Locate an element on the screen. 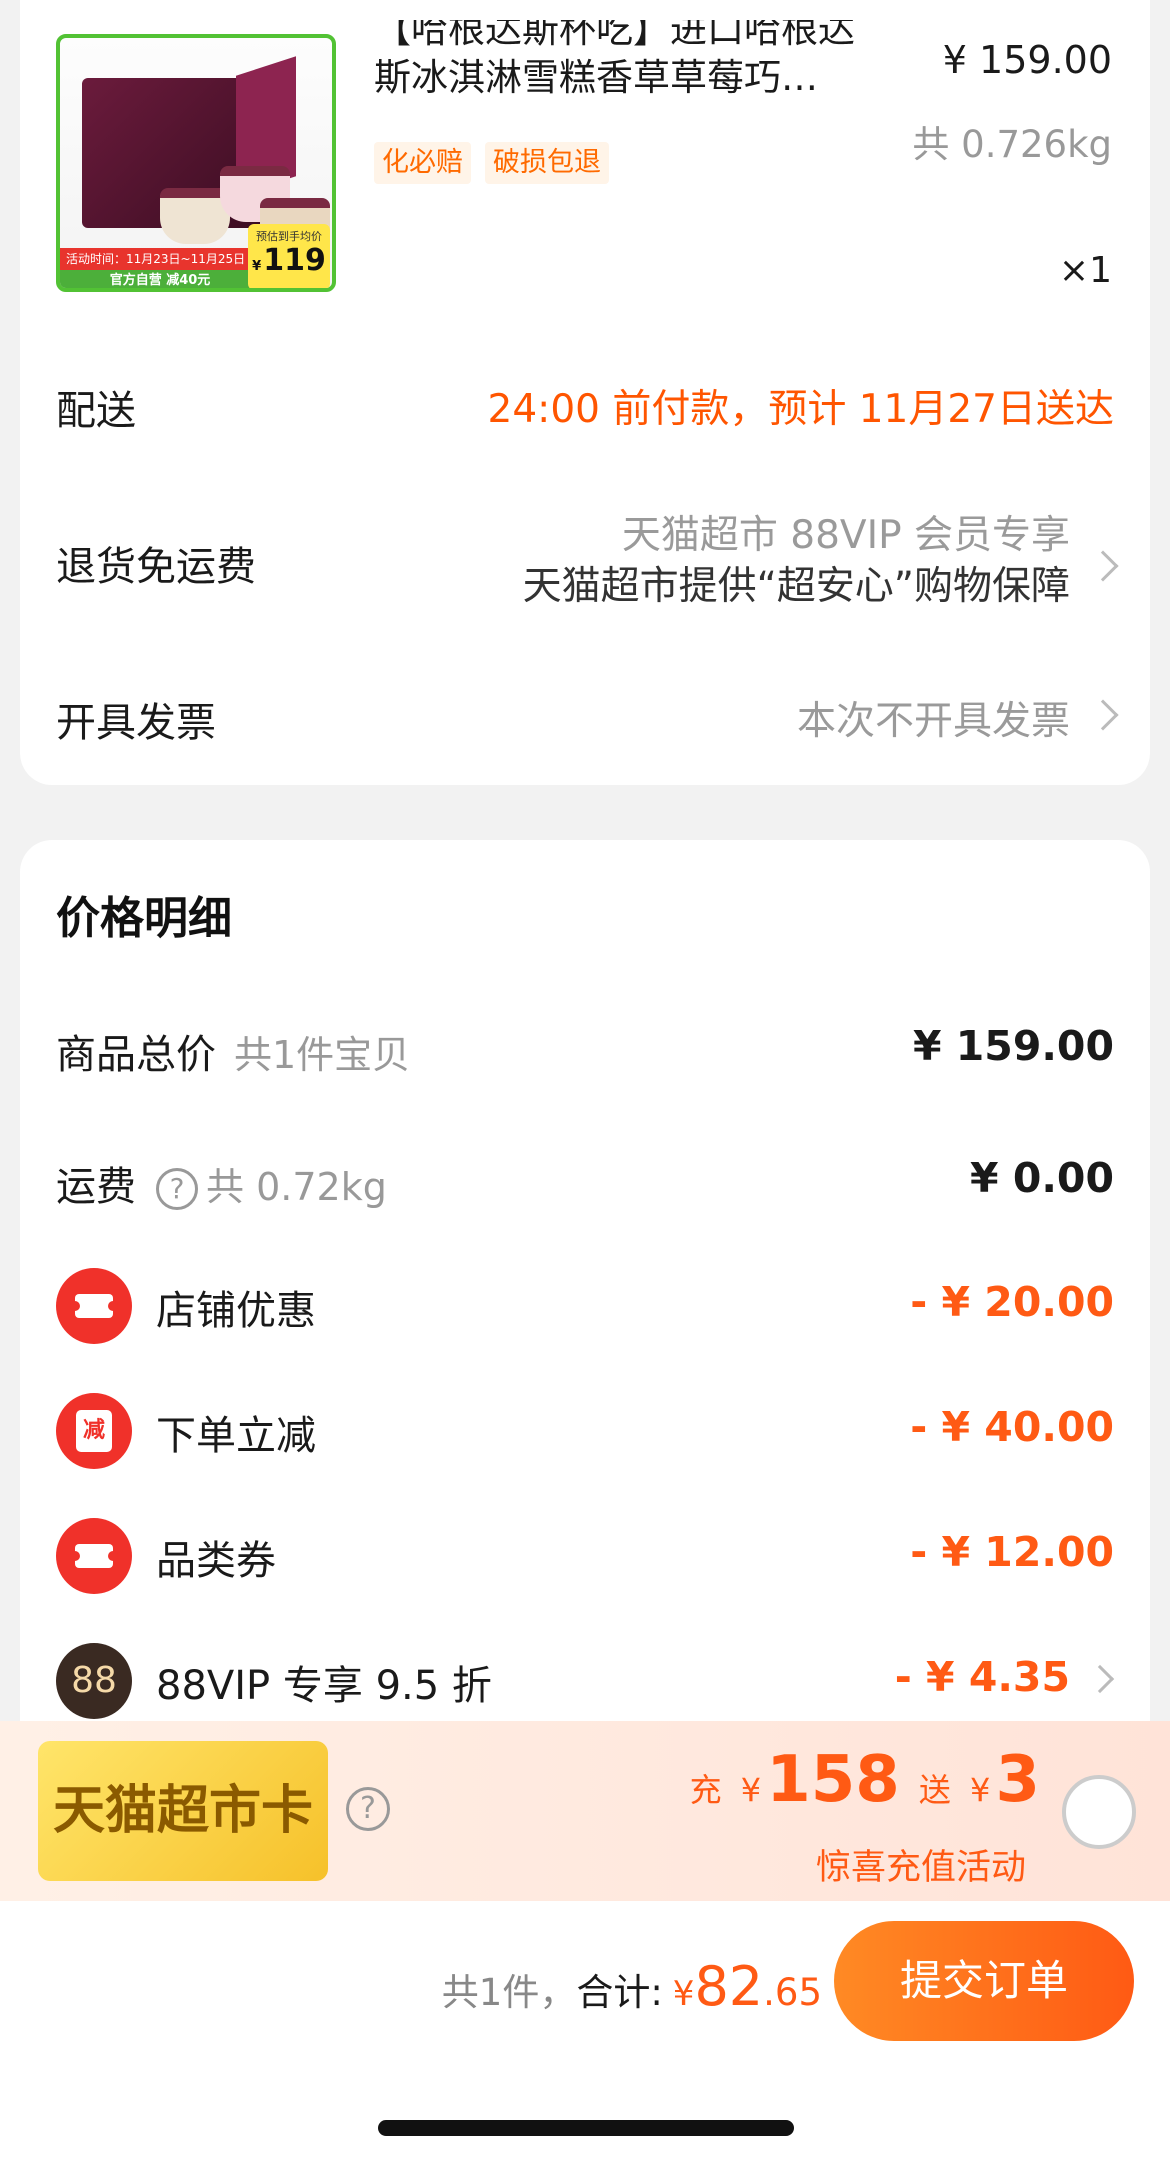  return-freight-label: 退货免运费 is located at coordinates (156, 567).